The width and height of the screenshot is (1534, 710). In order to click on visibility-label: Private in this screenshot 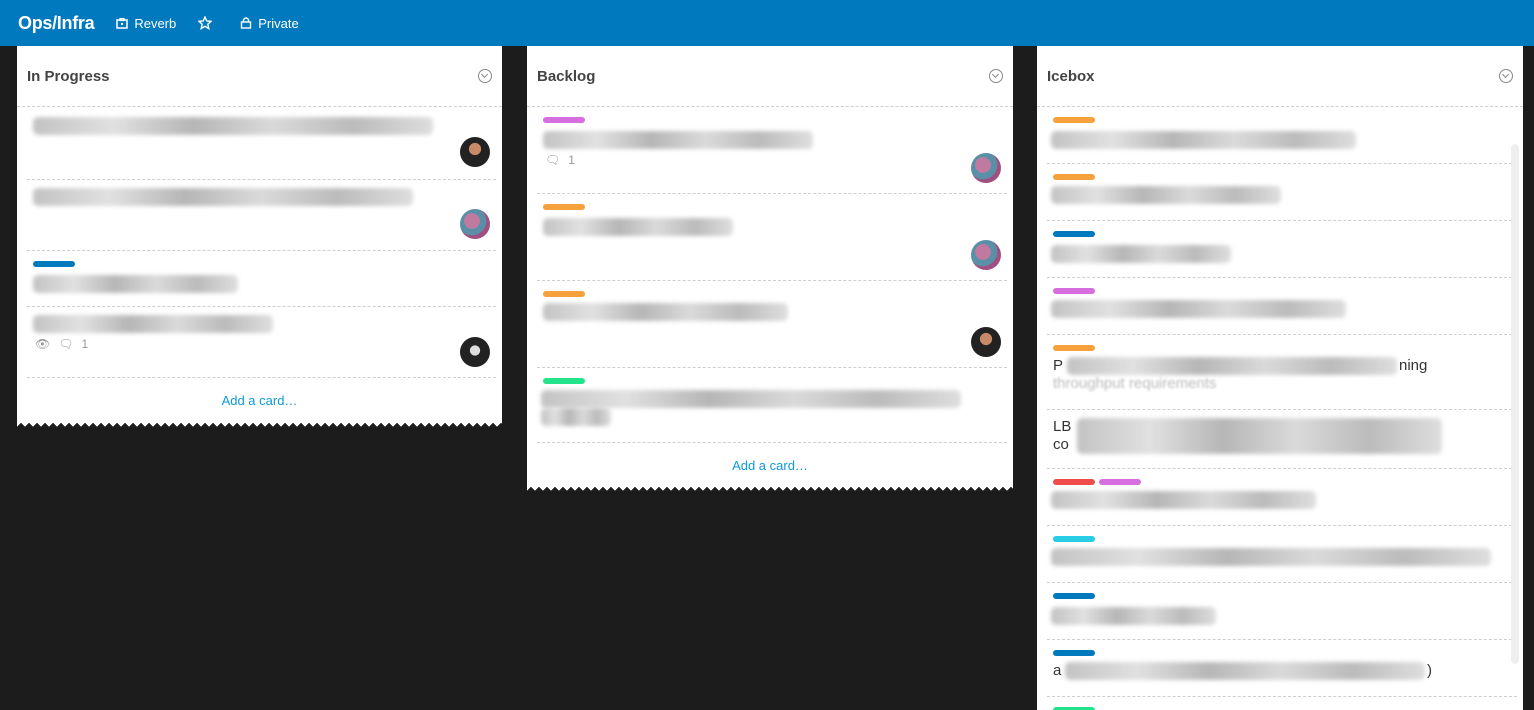, I will do `click(278, 23)`.